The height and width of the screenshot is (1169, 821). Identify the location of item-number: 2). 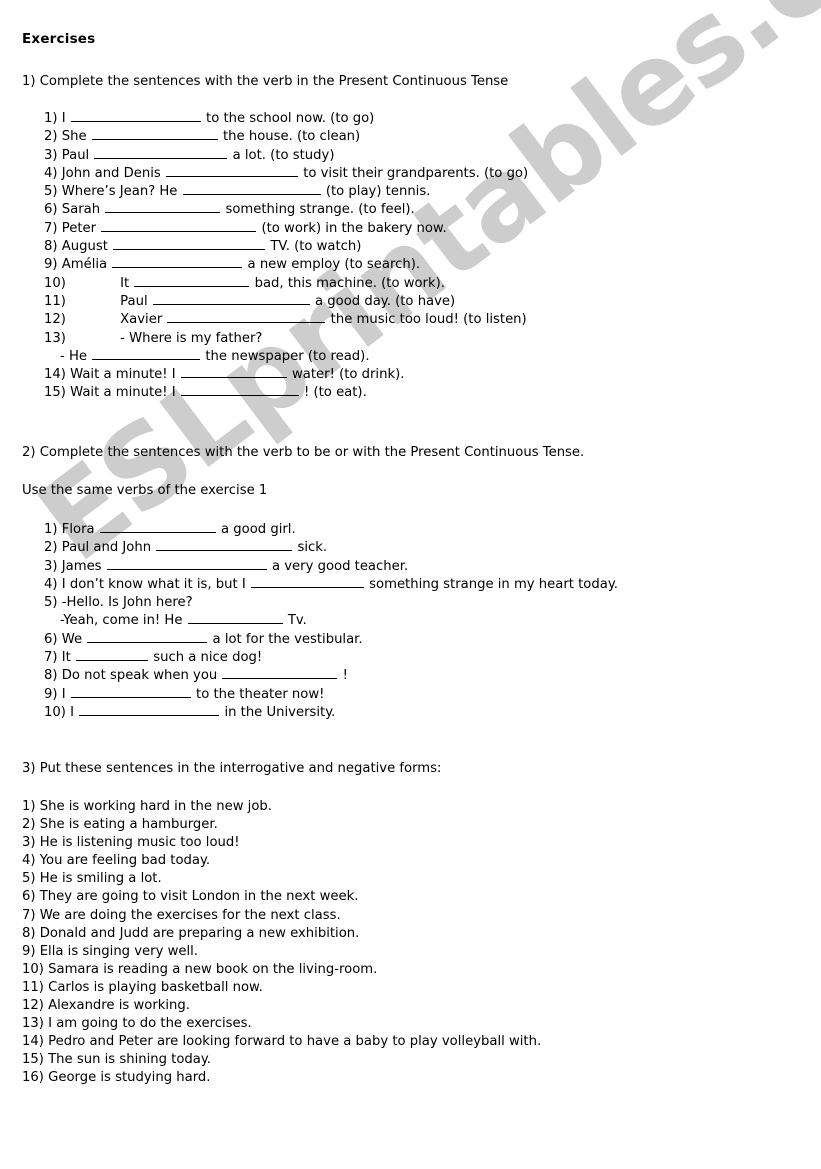
(51, 137).